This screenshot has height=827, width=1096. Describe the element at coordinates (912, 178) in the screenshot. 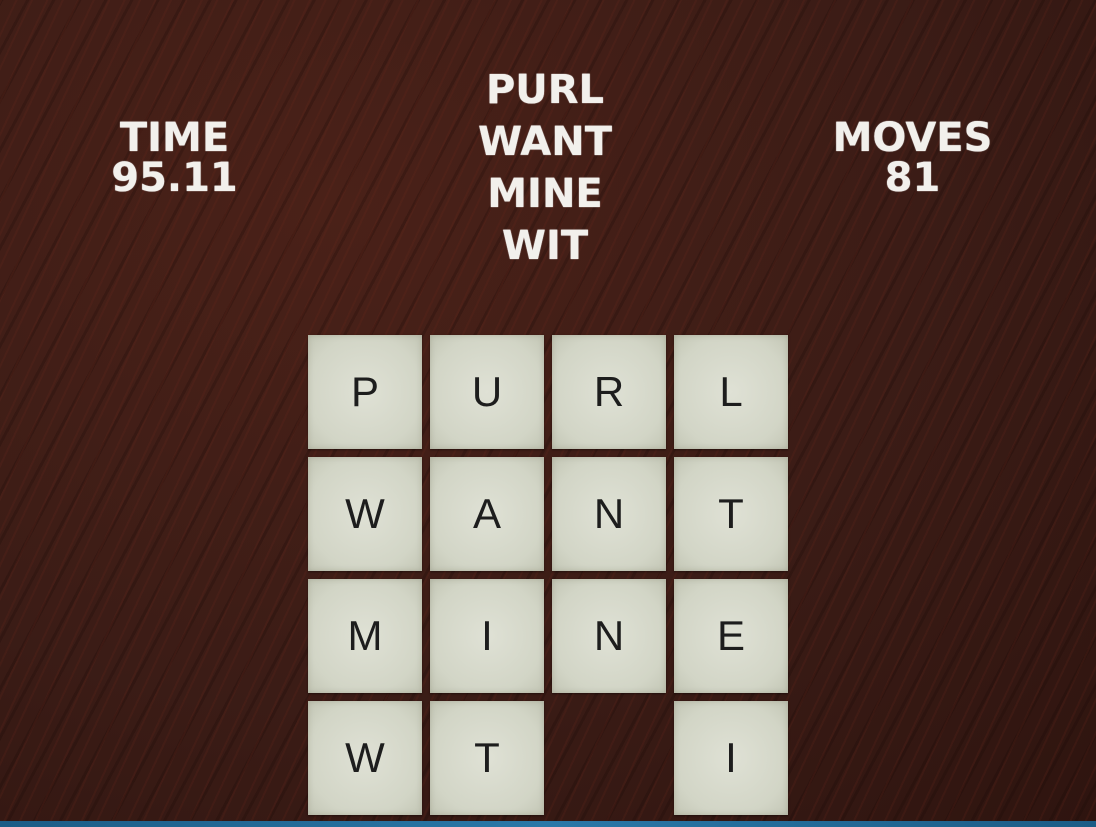

I see `moves-value: 81` at that location.